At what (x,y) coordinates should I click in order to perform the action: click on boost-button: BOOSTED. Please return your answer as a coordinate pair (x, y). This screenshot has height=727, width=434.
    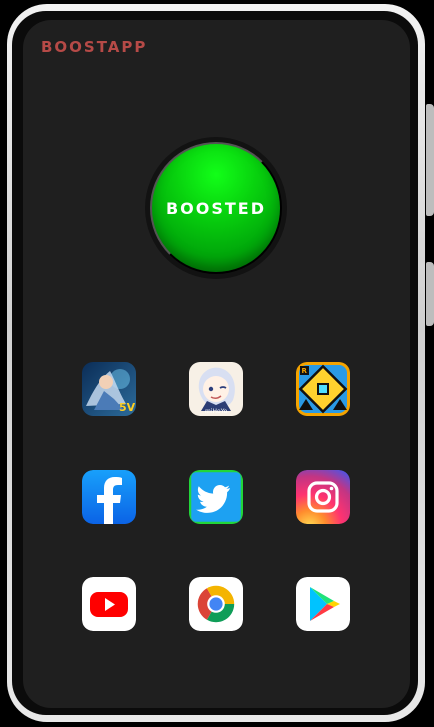
    Looking at the image, I should click on (216, 208).